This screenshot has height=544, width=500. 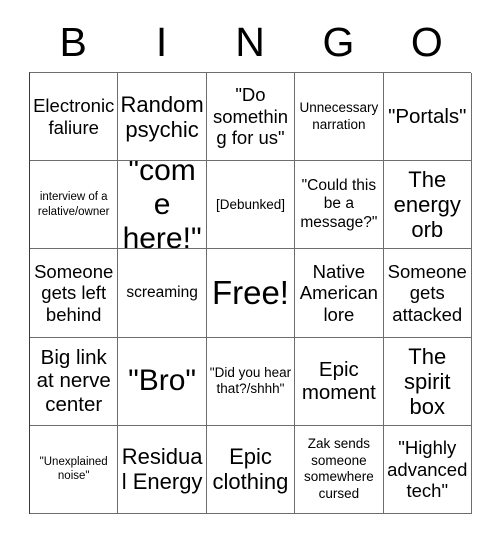 I want to click on bingo-cell-label: Big link at nerve center, so click(x=73, y=381).